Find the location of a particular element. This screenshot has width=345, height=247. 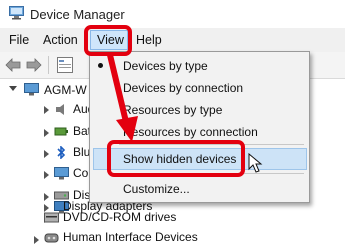

menu-action: Action is located at coordinates (60, 40).